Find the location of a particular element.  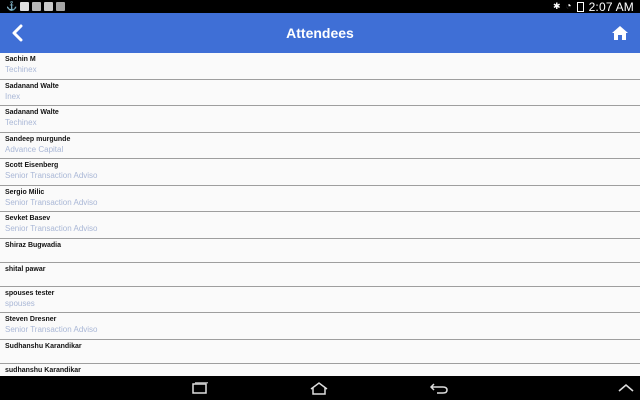

gallery-icon is located at coordinates (49, 6).